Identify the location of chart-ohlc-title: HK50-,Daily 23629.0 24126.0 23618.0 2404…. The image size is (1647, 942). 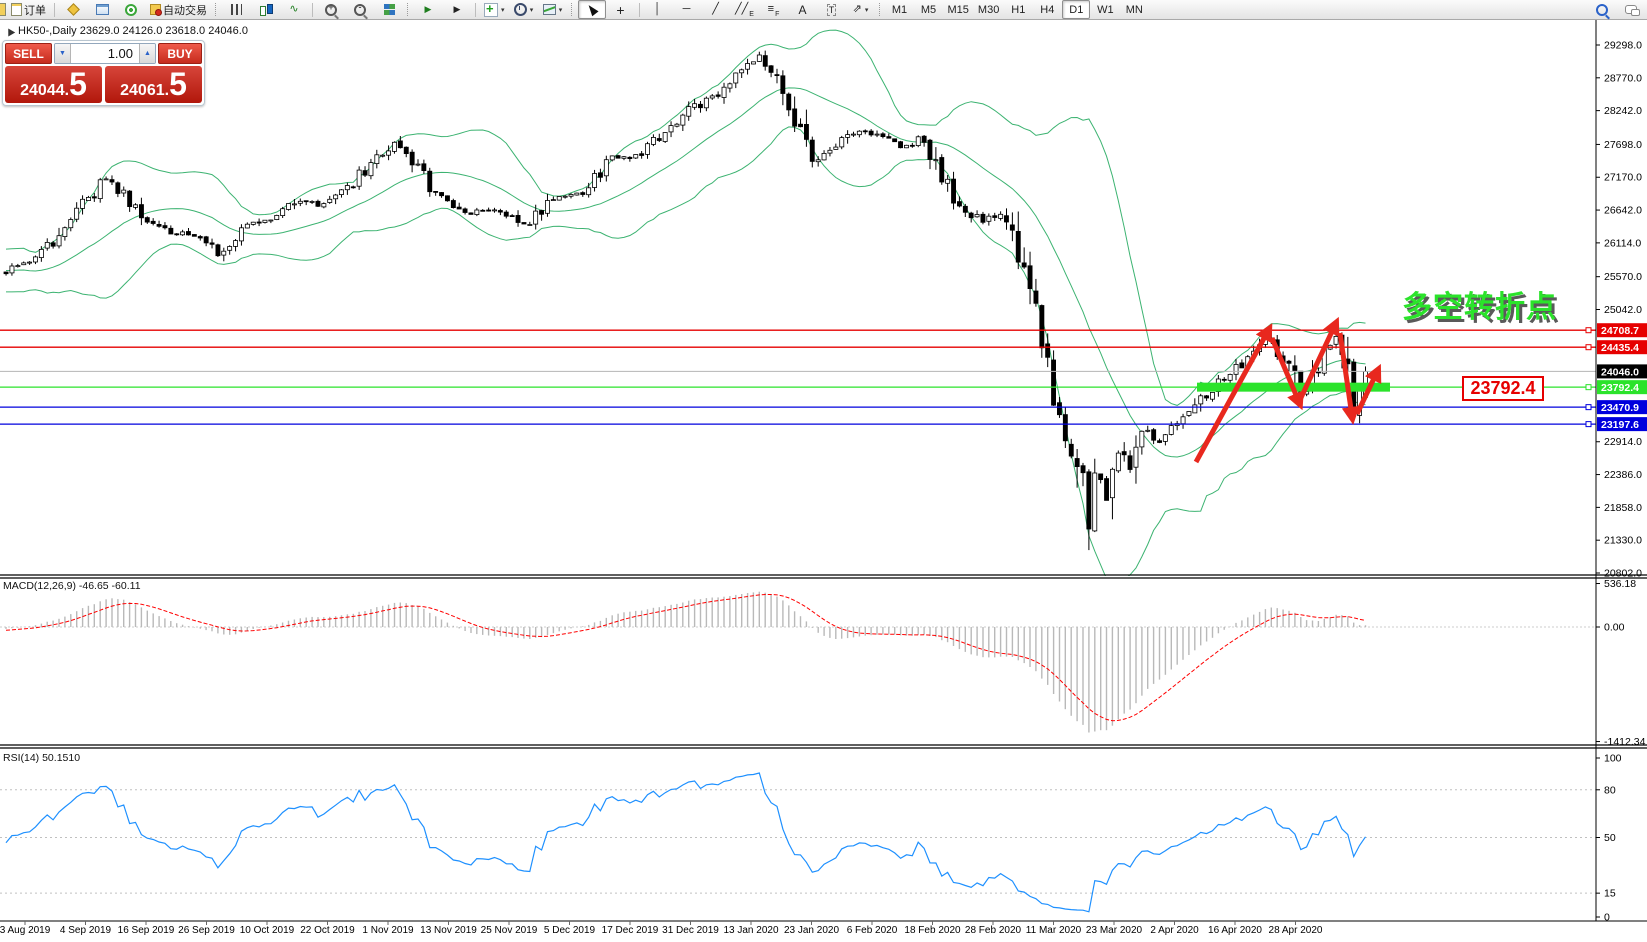
(126, 31).